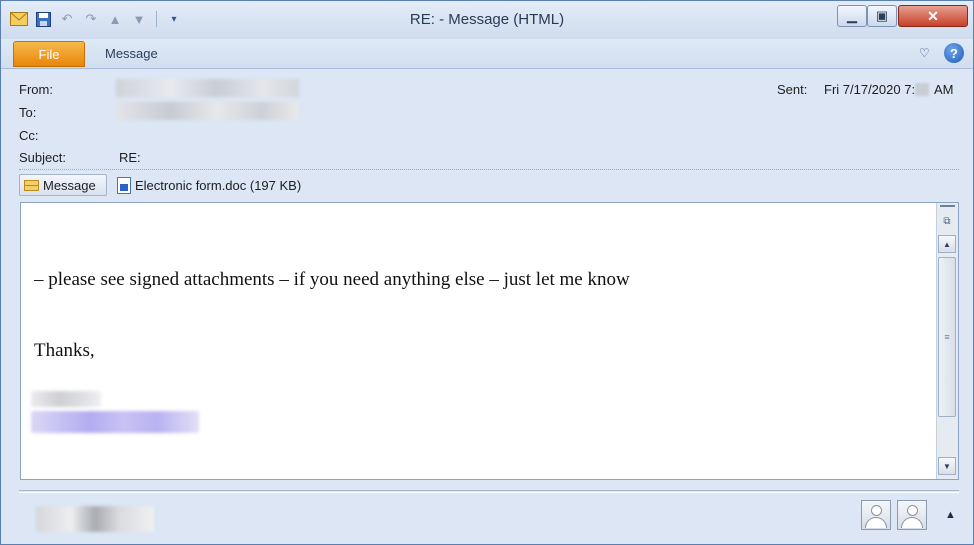  Describe the element at coordinates (489, 491) in the screenshot. I see `people-pane-splitter` at that location.